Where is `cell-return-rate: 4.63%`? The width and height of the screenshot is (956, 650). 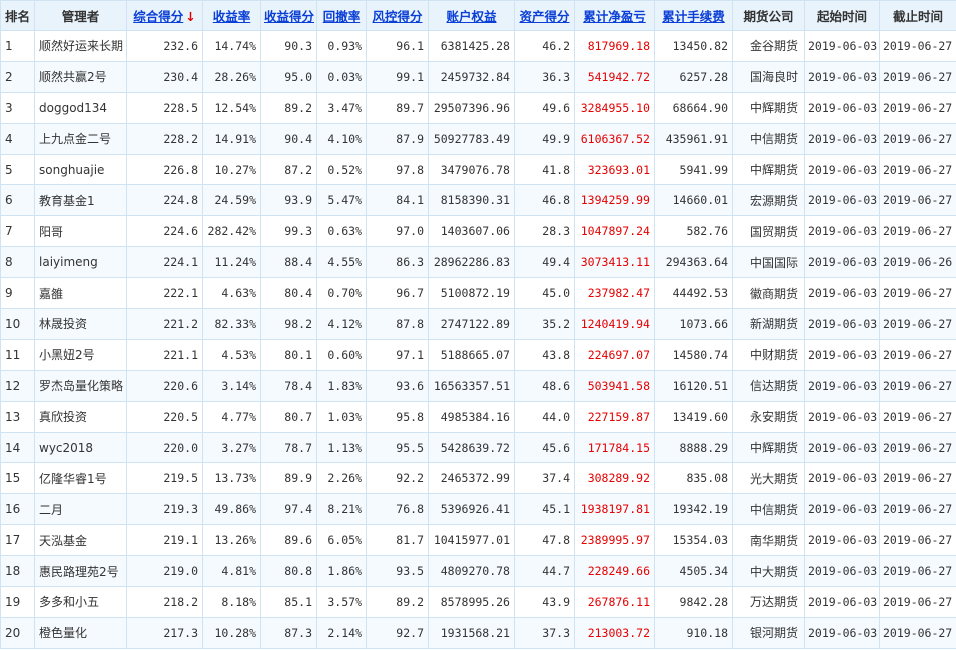 cell-return-rate: 4.63% is located at coordinates (231, 293).